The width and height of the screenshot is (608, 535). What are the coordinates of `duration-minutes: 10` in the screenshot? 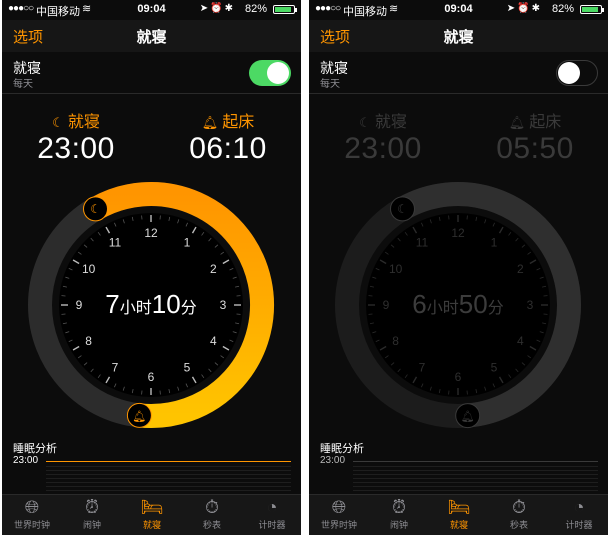 It's located at (166, 304).